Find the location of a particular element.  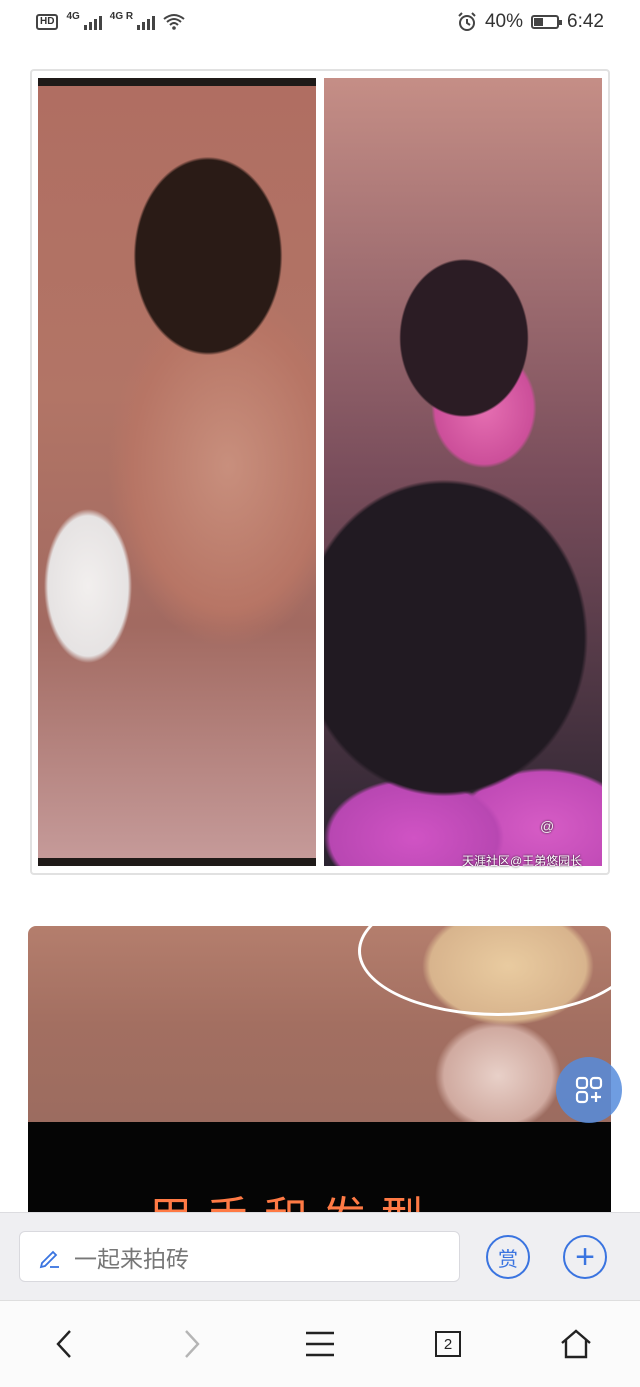

clock: 6:42 is located at coordinates (585, 21).